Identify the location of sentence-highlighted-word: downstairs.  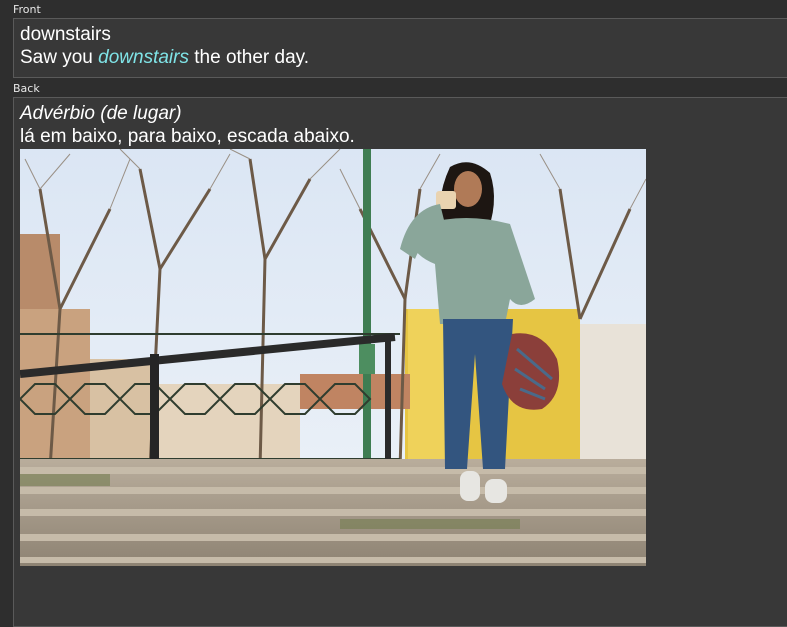
(143, 57).